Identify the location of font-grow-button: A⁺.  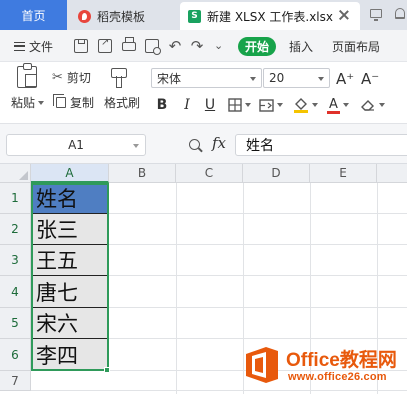
(345, 79).